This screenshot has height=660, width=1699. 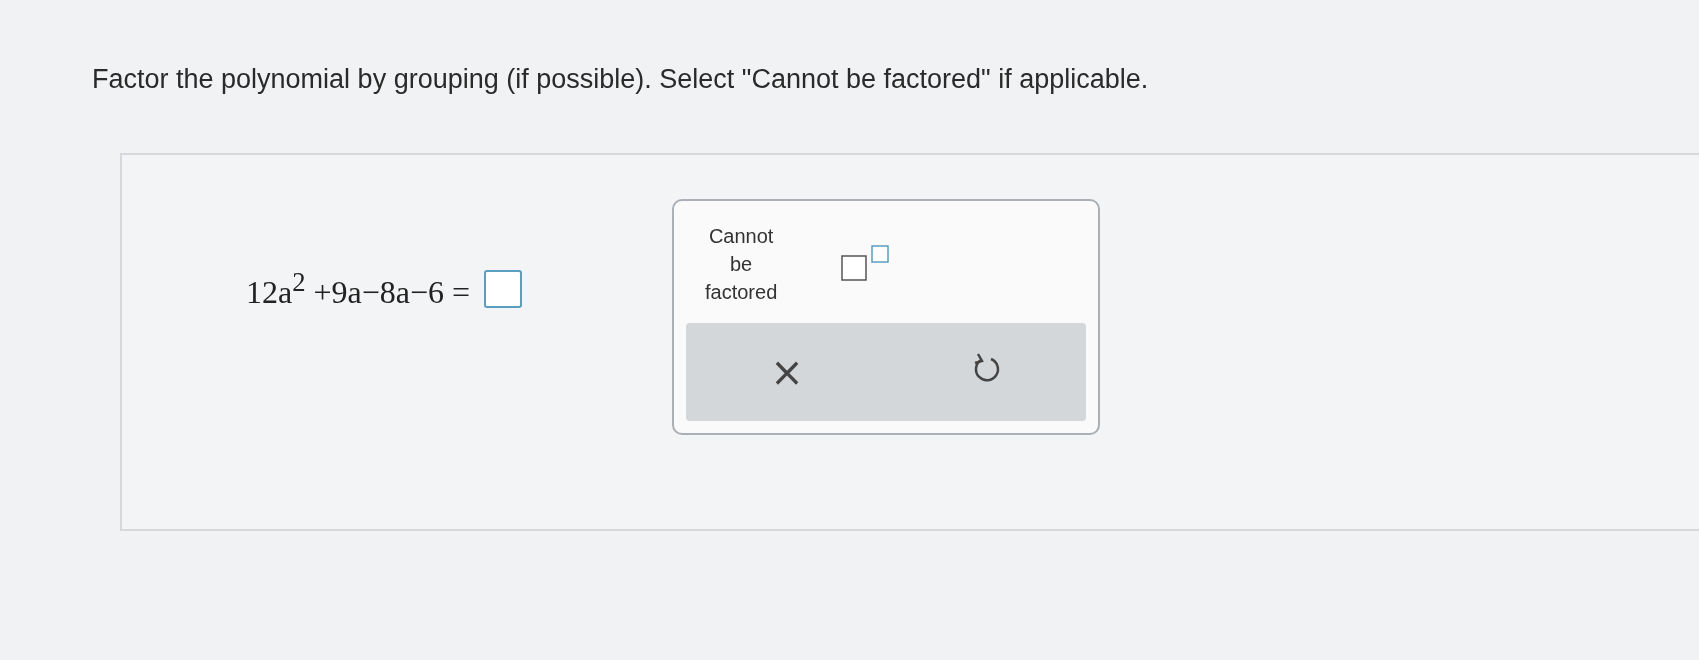 What do you see at coordinates (787, 372) in the screenshot?
I see `clear-button: ×` at bounding box center [787, 372].